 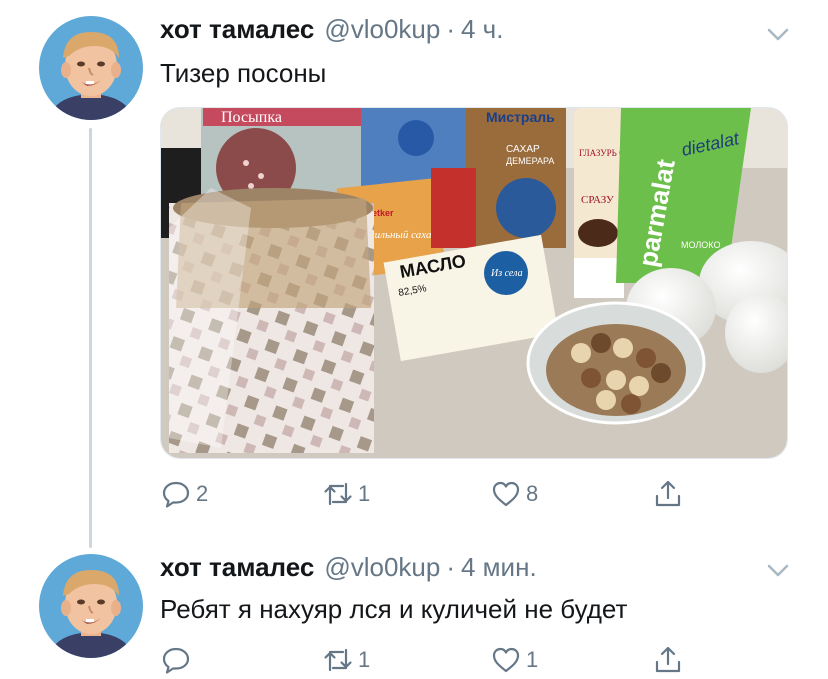 What do you see at coordinates (482, 29) in the screenshot?
I see `tweet-timestamp: 4 ч.` at bounding box center [482, 29].